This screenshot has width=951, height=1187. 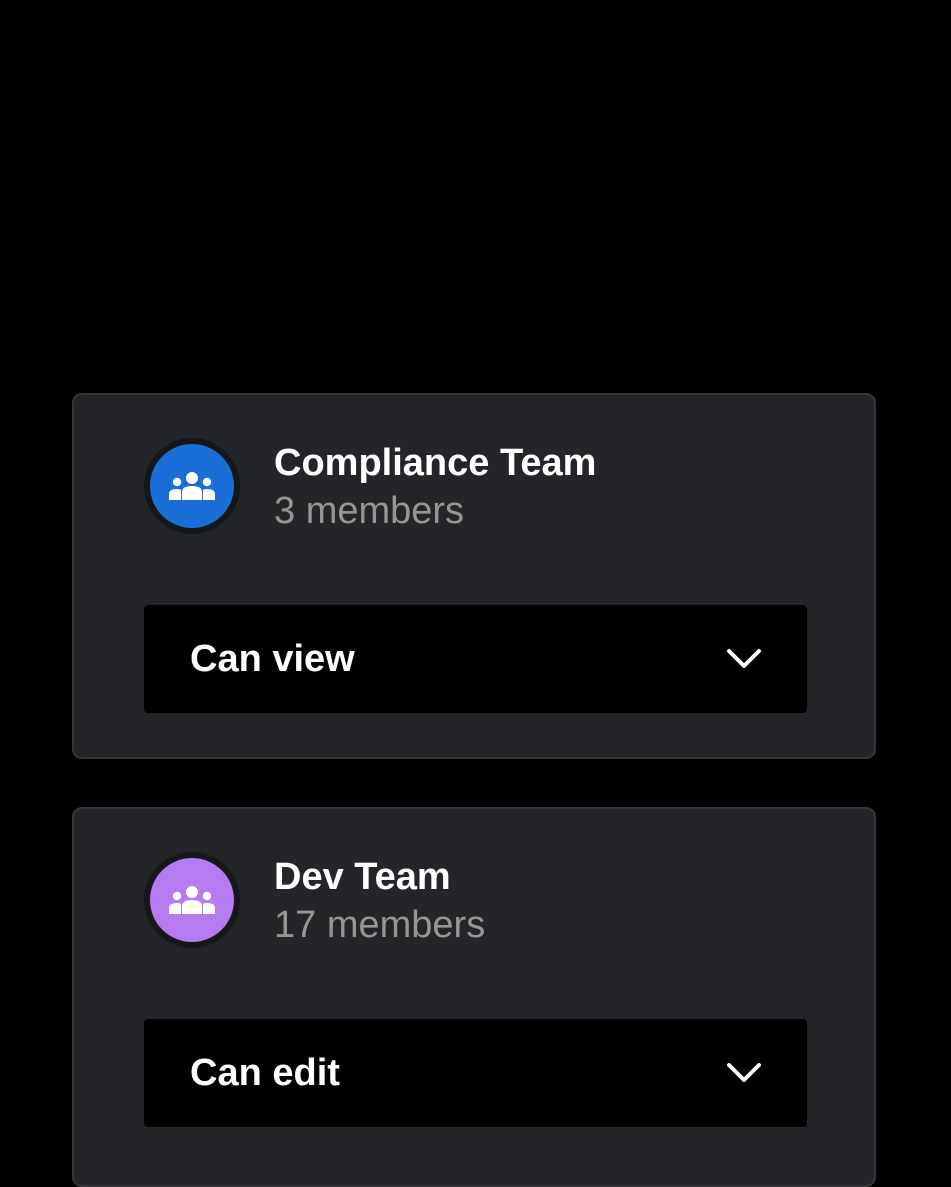 I want to click on permission-selected-value: Can view, so click(x=272, y=659).